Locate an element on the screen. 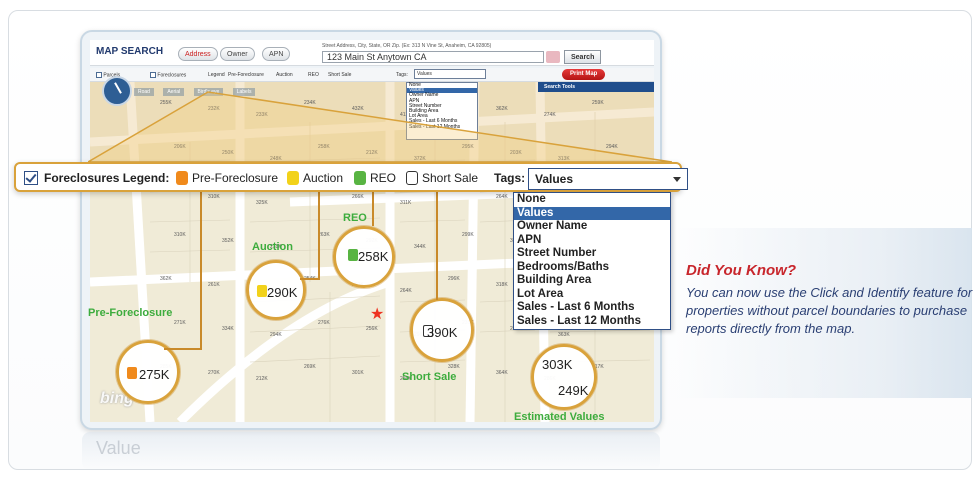 The width and height of the screenshot is (980, 480). parcel-value-label: 250K is located at coordinates (228, 153).